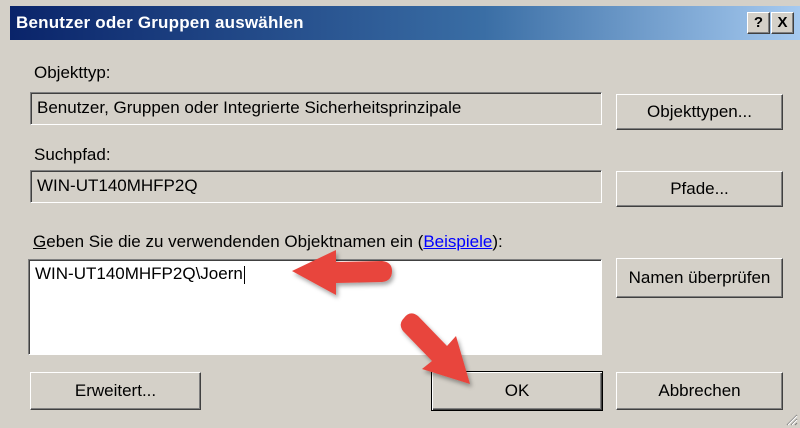  I want to click on object-type-label: Objekttyp:, so click(72, 72).